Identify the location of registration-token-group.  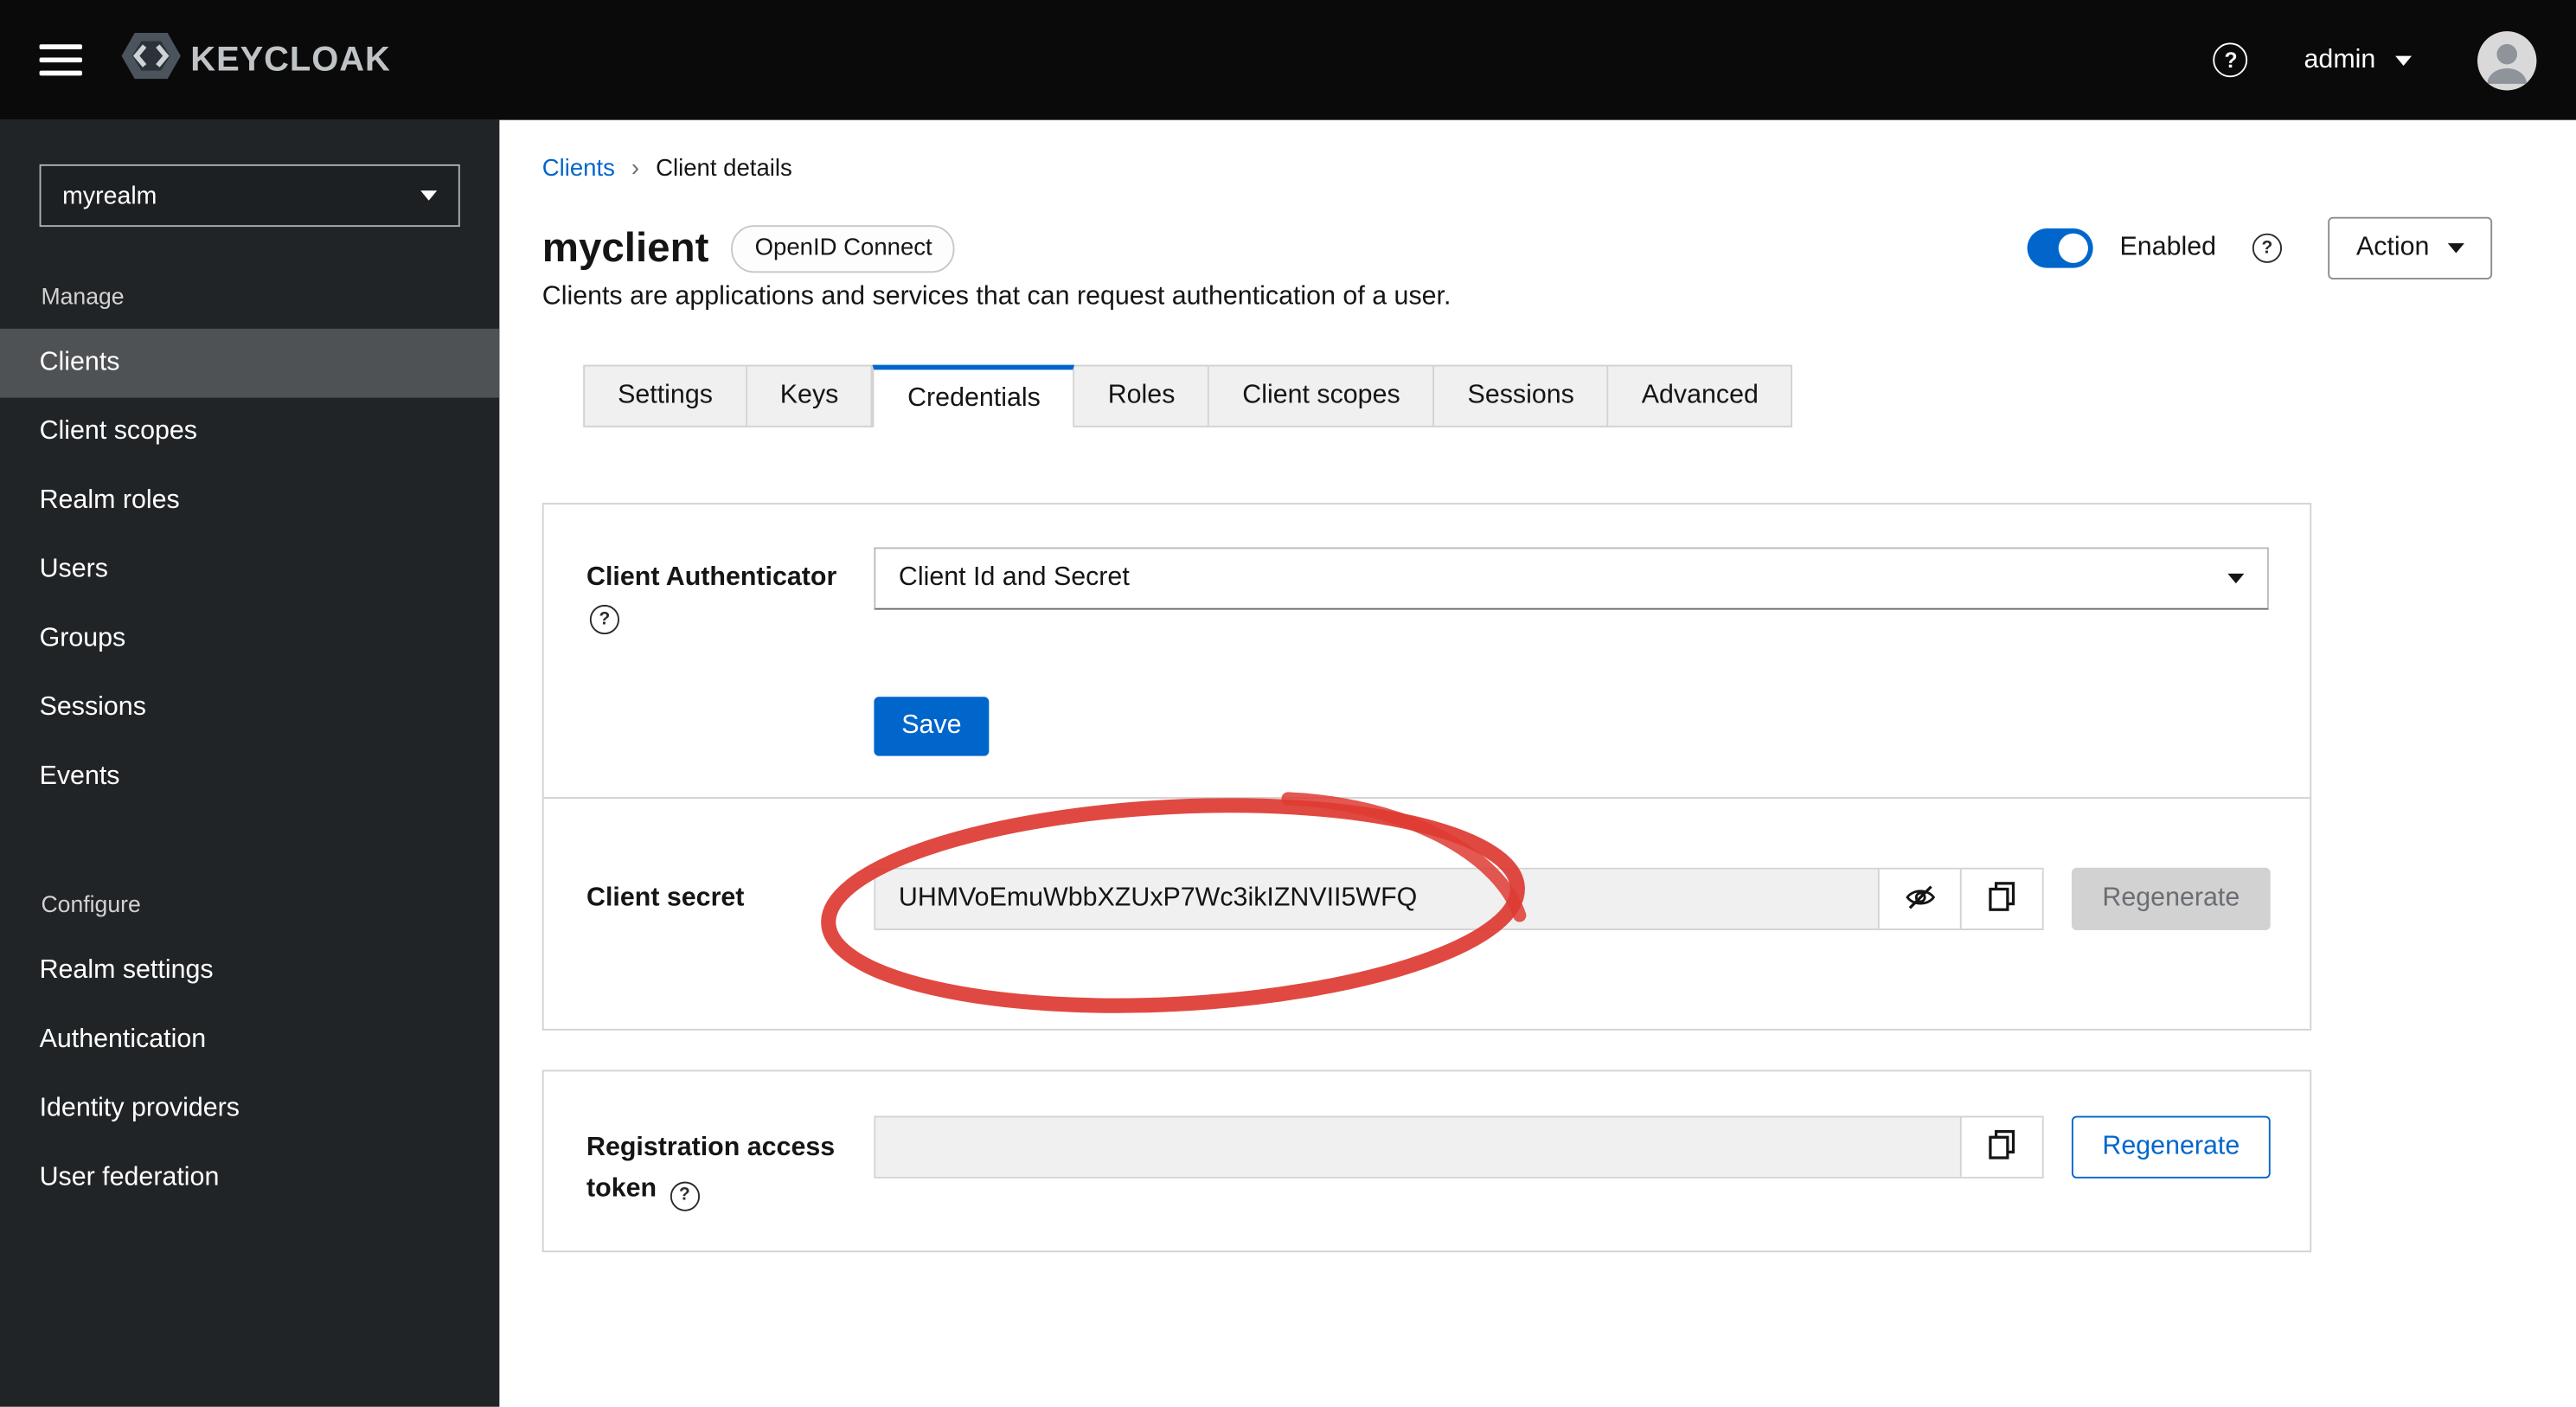
(1459, 1147).